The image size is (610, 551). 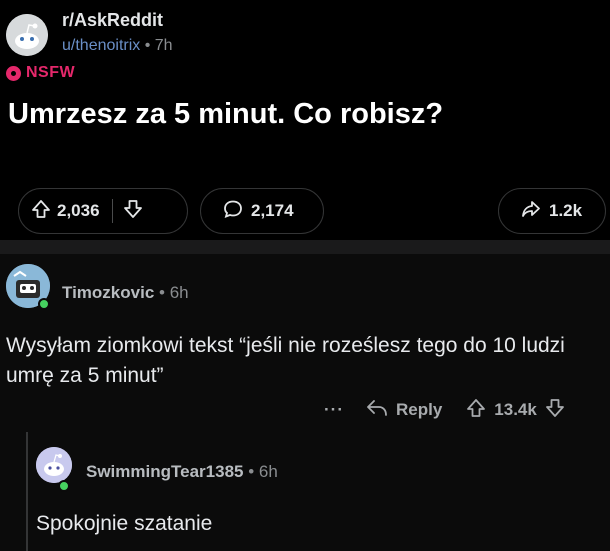 I want to click on user-avatar-icon, so click(x=54, y=465).